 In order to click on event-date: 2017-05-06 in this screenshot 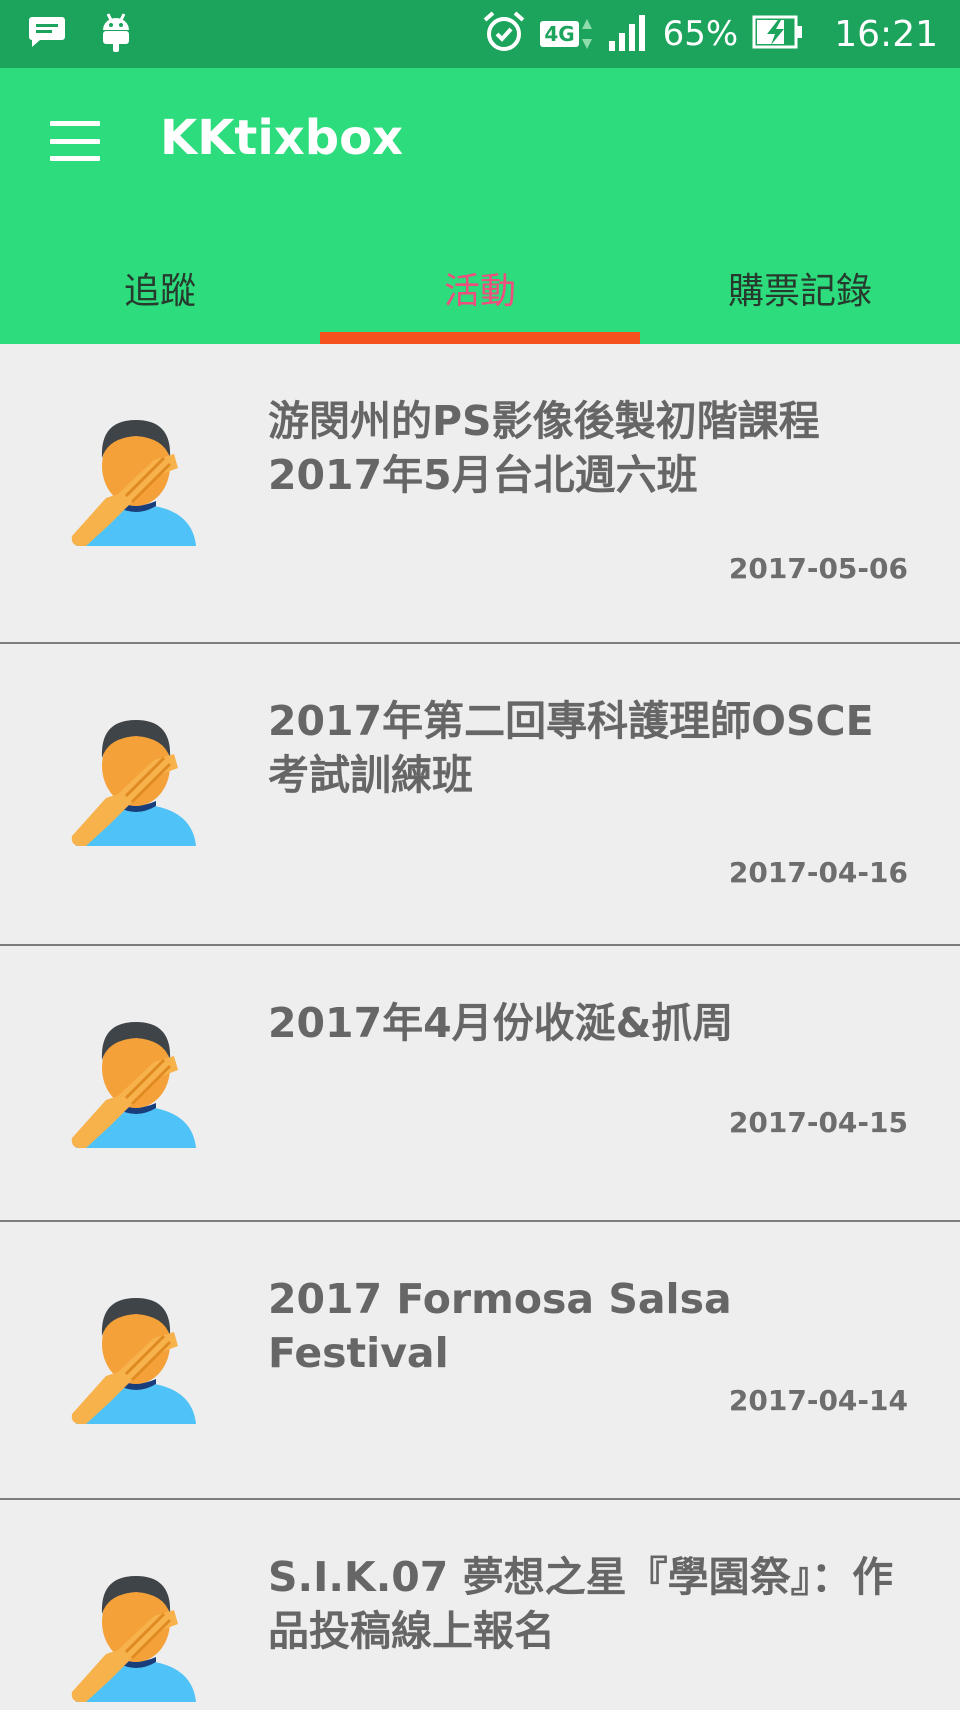, I will do `click(818, 568)`.